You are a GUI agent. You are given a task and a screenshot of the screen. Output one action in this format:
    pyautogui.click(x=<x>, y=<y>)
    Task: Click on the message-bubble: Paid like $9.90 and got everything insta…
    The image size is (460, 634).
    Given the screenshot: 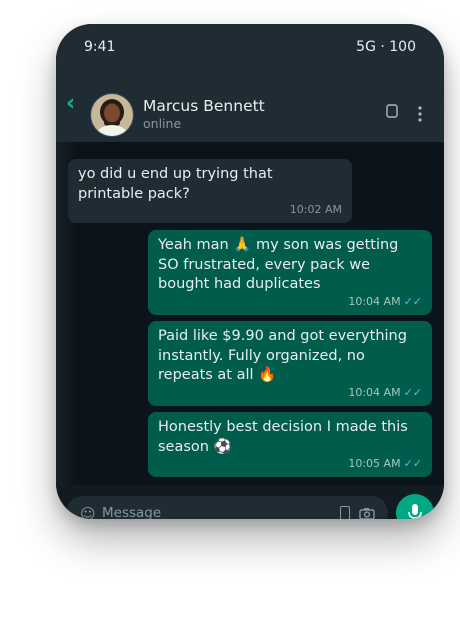 What is the action you would take?
    pyautogui.click(x=290, y=363)
    